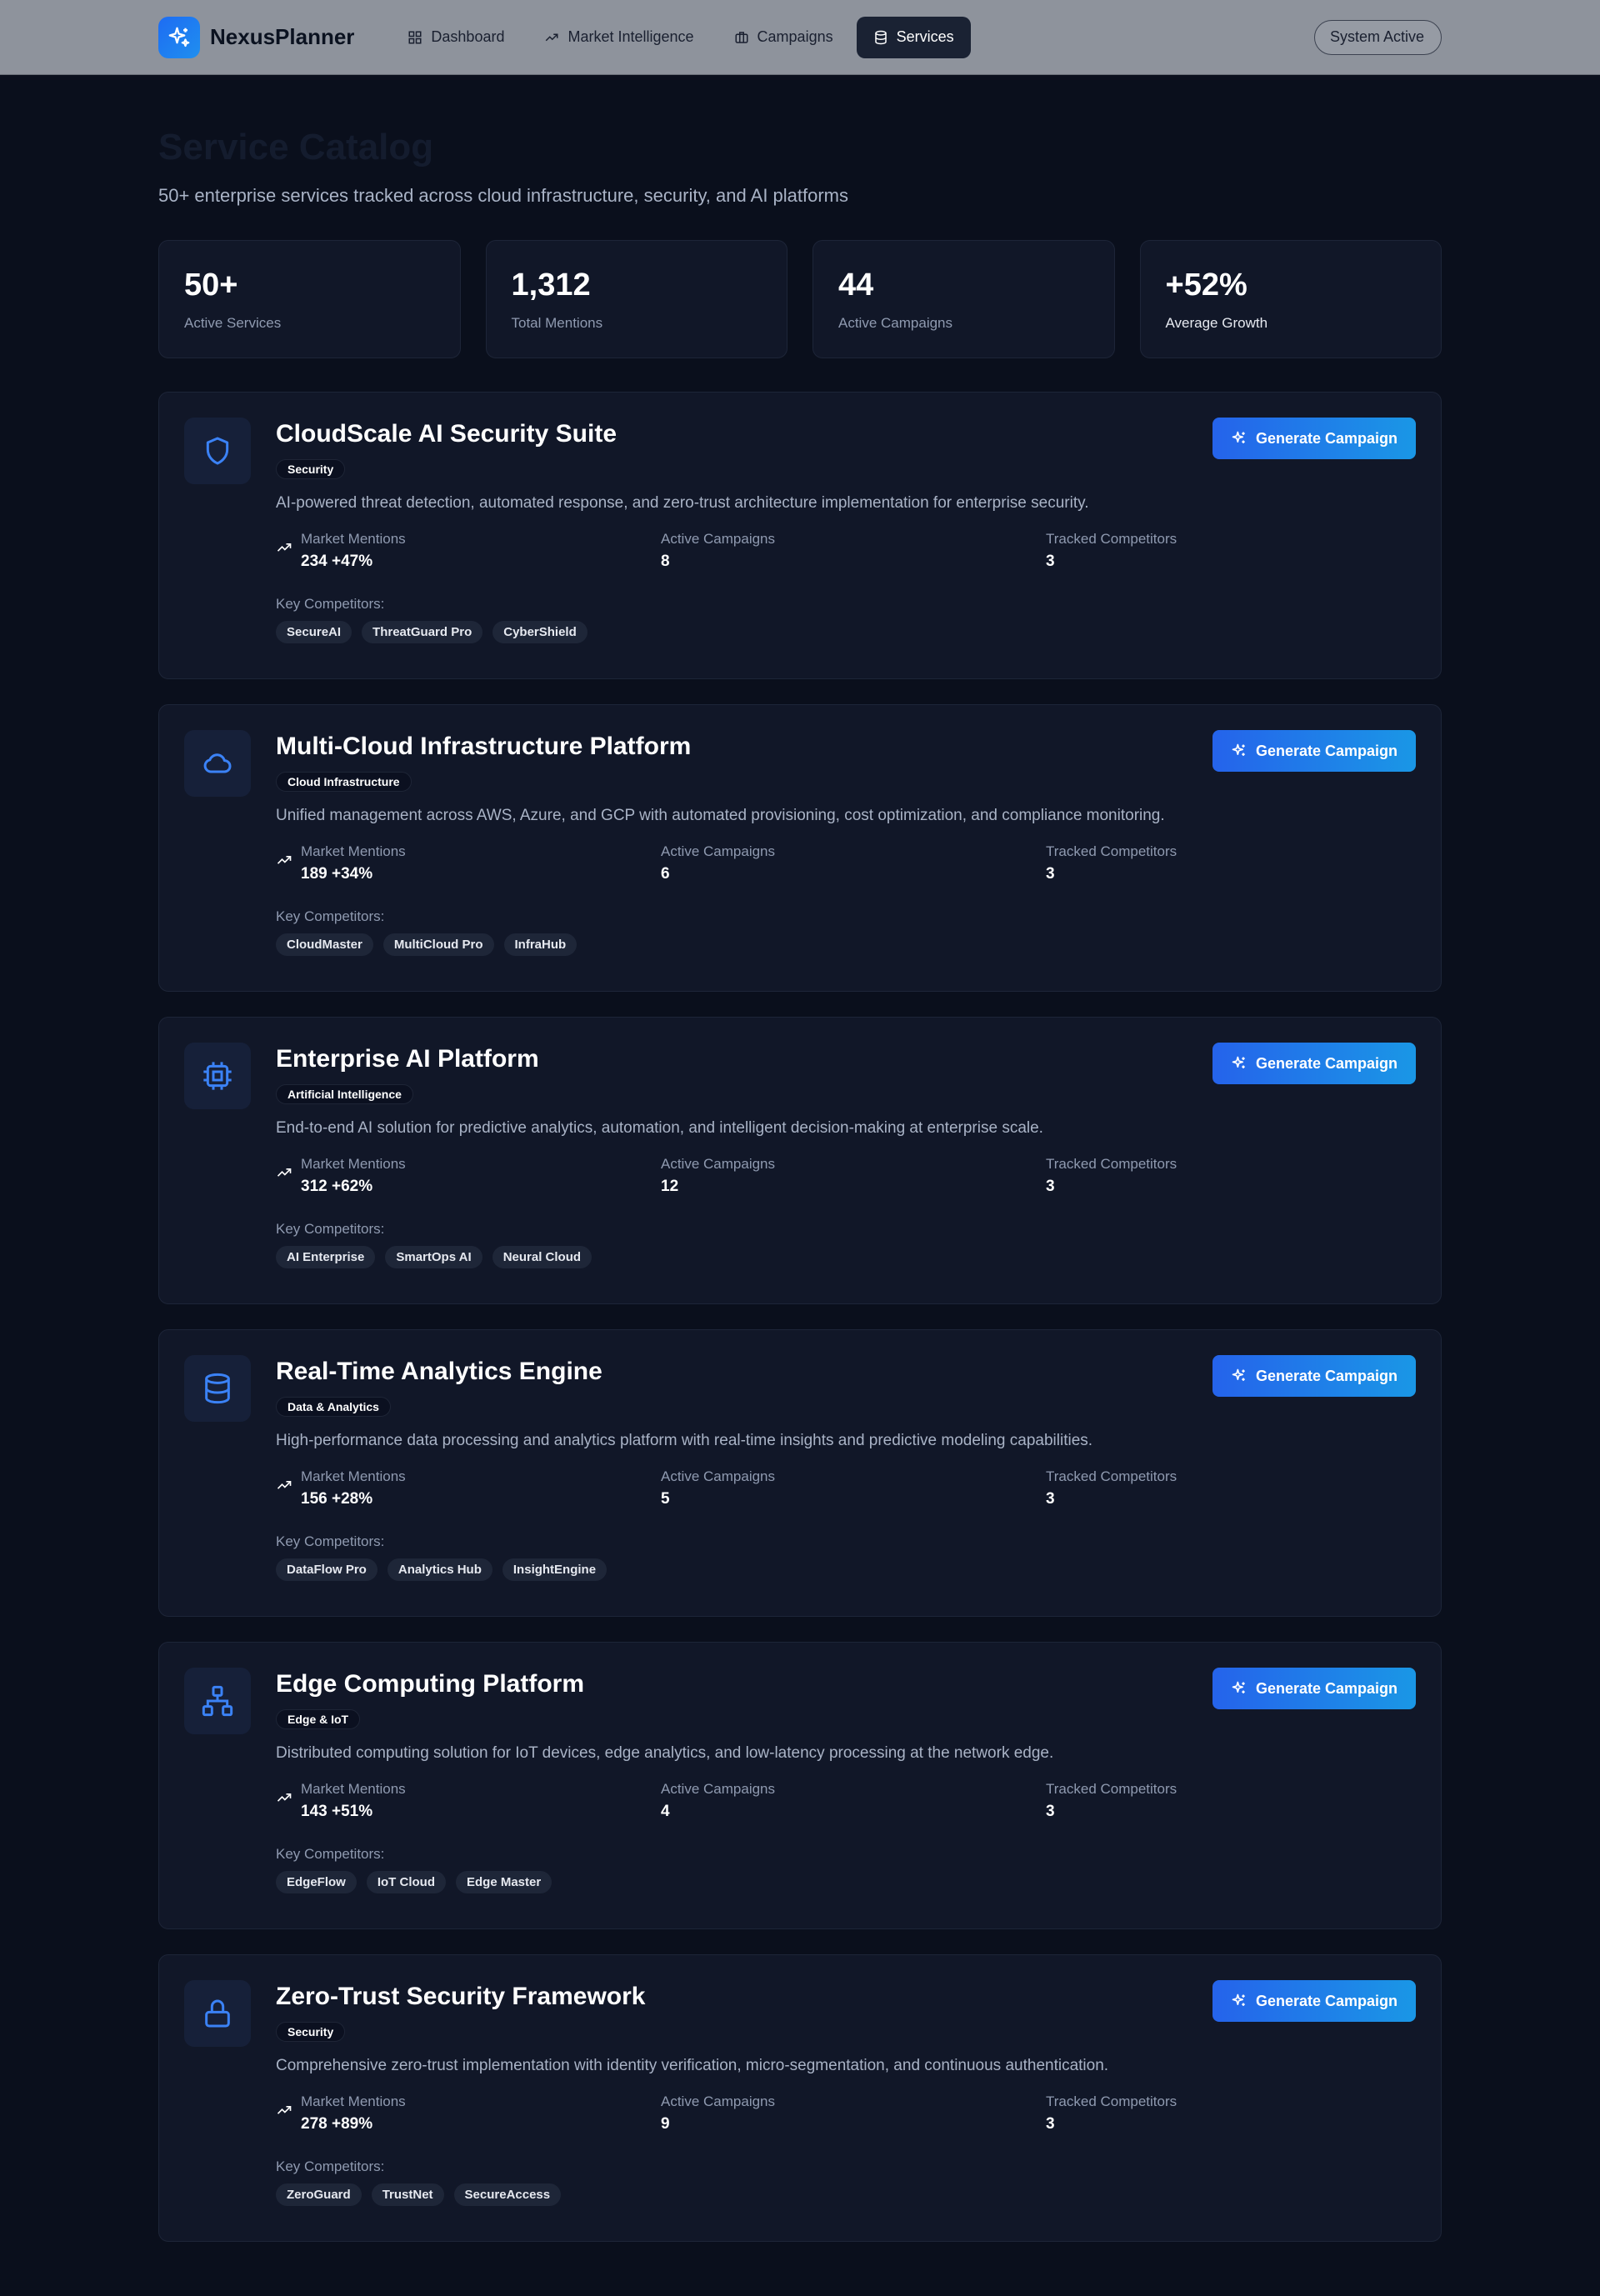  What do you see at coordinates (1326, 1375) in the screenshot?
I see `button-label: Generate Campaign` at bounding box center [1326, 1375].